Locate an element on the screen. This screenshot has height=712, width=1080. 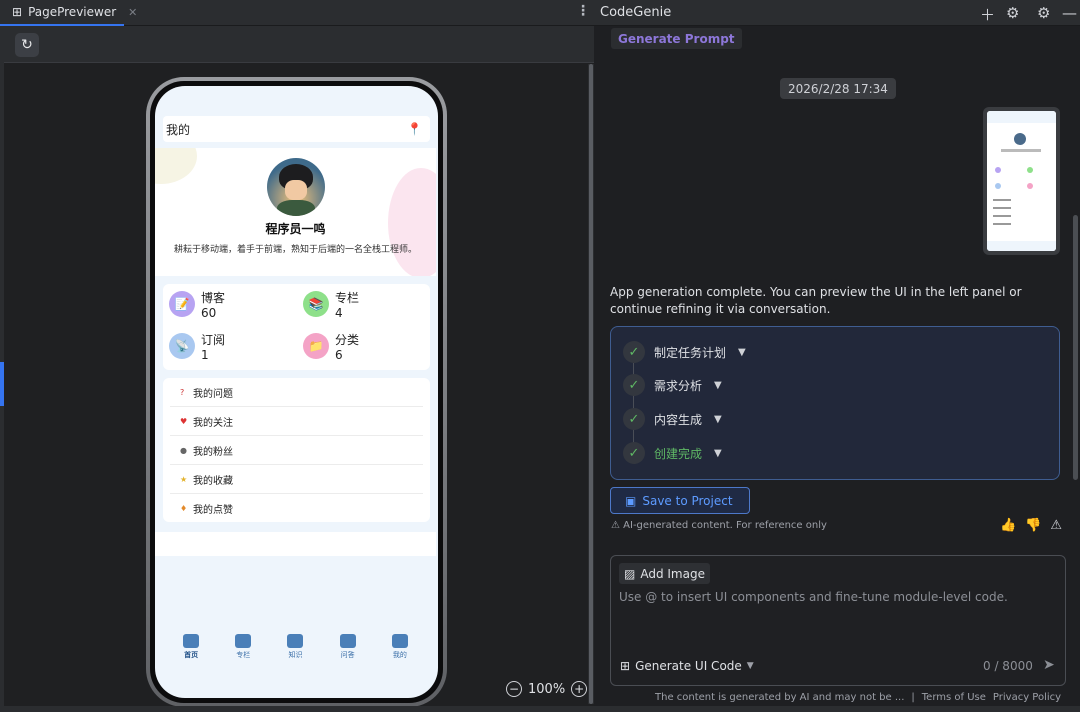
folder-icon: 📁 is located at coordinates (316, 346).